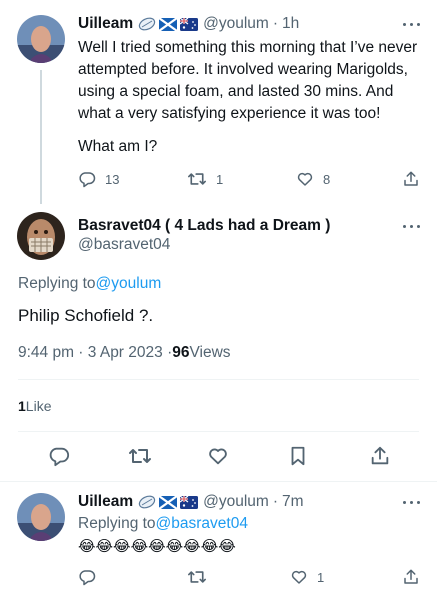  I want to click on avatar-basravet04, so click(41, 236).